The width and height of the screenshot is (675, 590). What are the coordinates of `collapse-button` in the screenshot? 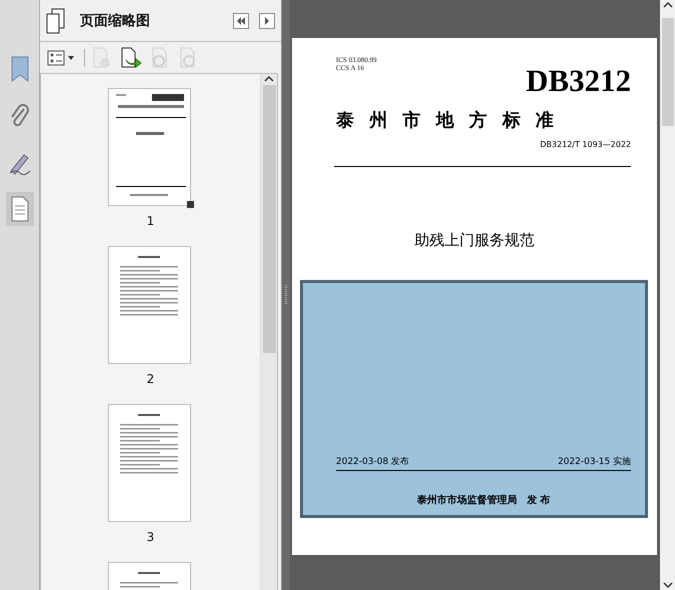 It's located at (241, 20).